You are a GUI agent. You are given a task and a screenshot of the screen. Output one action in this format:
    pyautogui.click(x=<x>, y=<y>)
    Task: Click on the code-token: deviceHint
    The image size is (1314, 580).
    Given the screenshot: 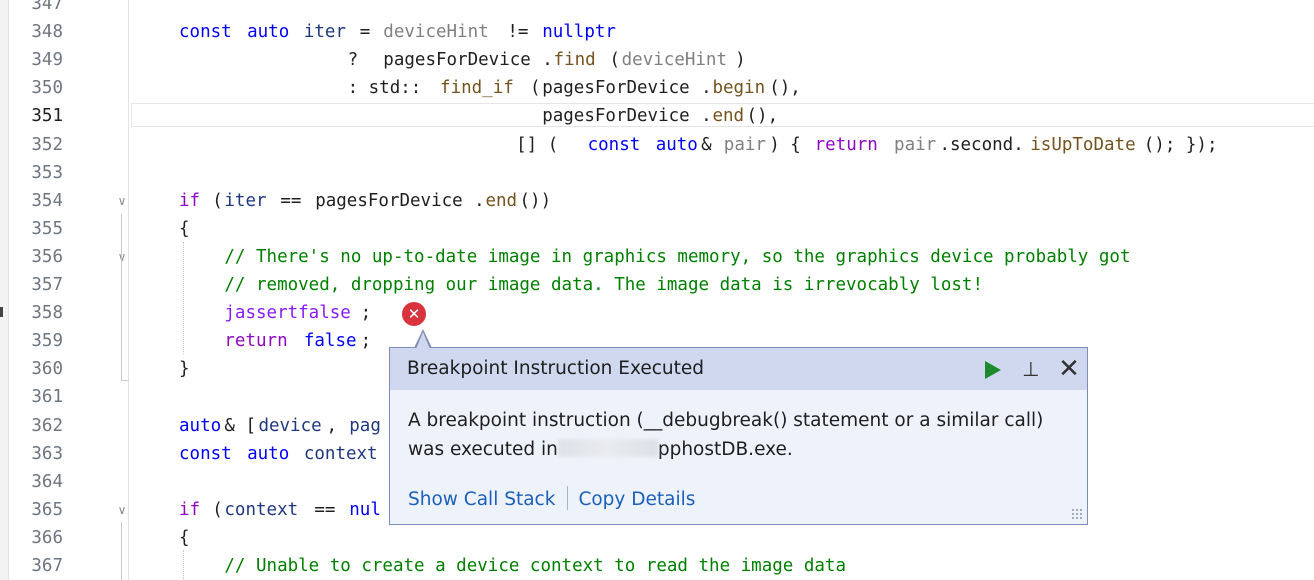 What is the action you would take?
    pyautogui.click(x=674, y=60)
    